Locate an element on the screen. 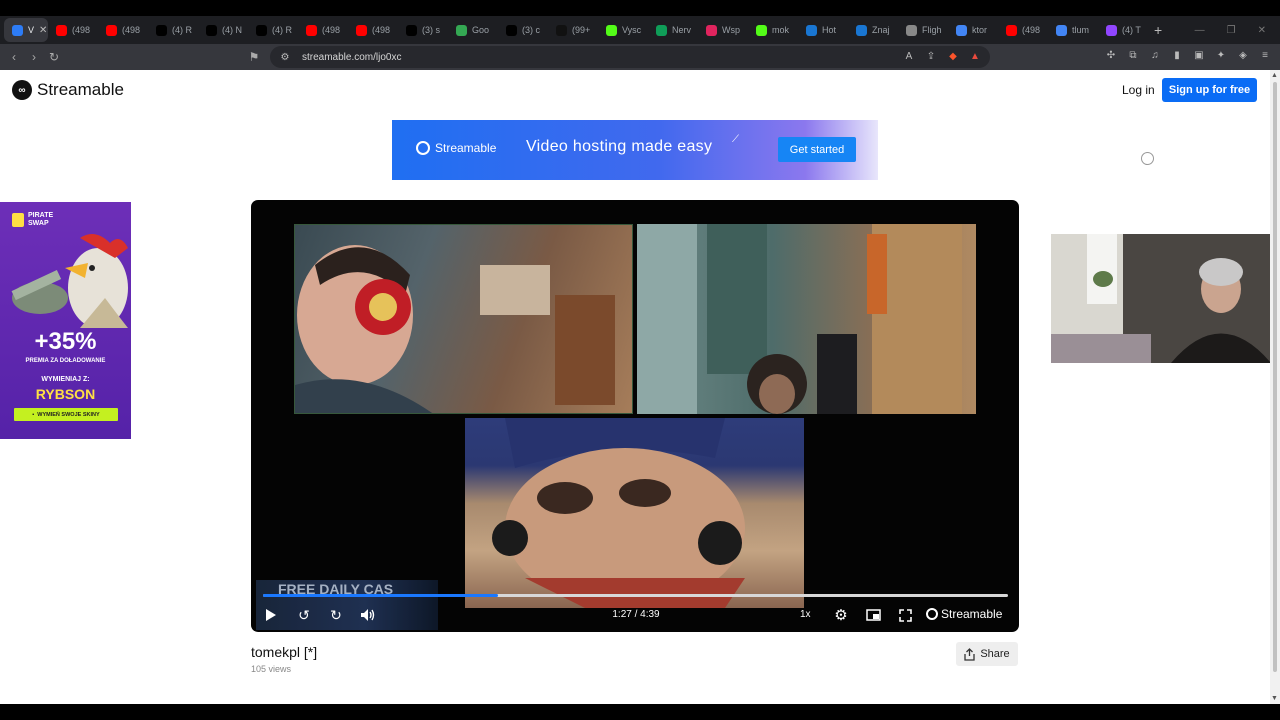 The image size is (1280, 720). new-tab-button: + is located at coordinates (1158, 30).